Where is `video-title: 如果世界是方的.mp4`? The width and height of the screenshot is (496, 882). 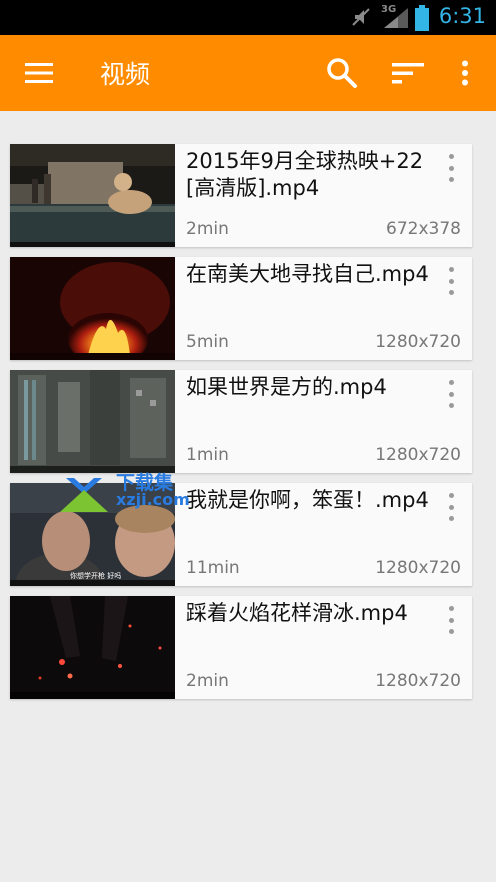 video-title: 如果世界是方的.mp4 is located at coordinates (286, 387).